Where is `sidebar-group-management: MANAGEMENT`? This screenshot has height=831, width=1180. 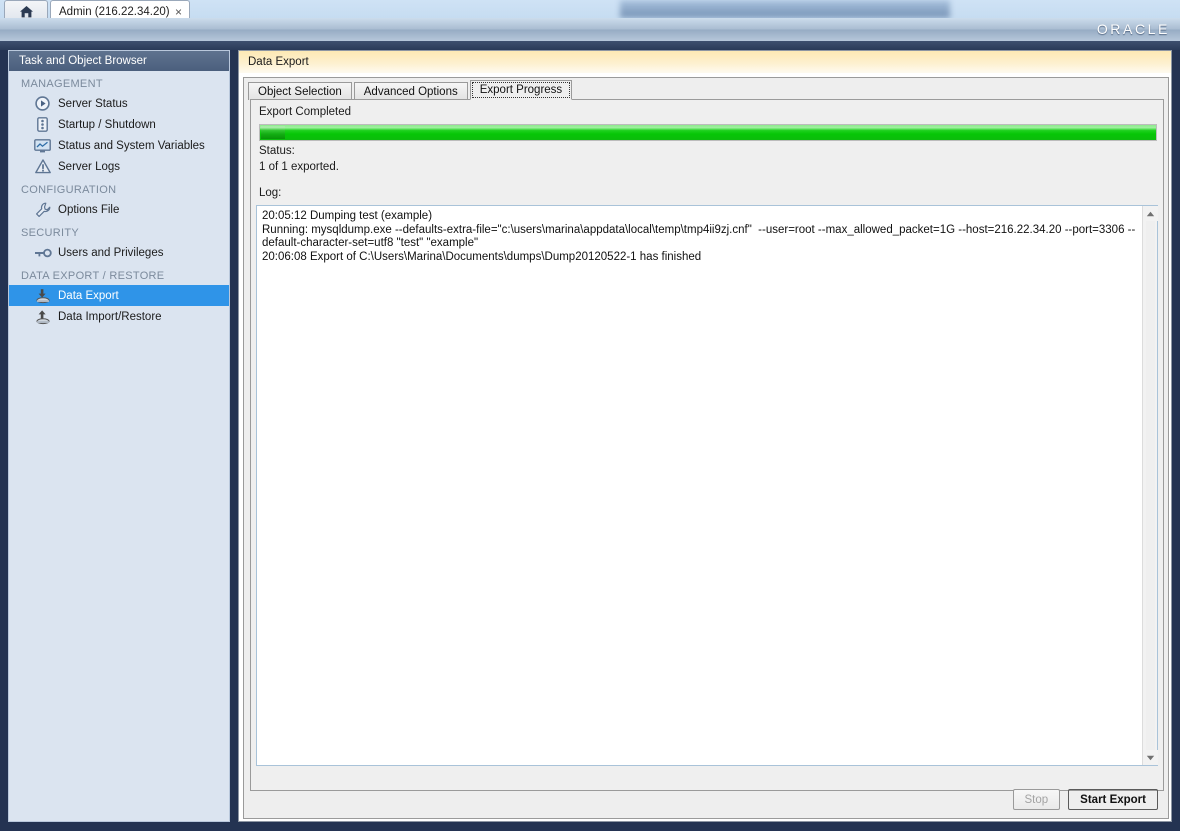
sidebar-group-management: MANAGEMENT is located at coordinates (62, 84).